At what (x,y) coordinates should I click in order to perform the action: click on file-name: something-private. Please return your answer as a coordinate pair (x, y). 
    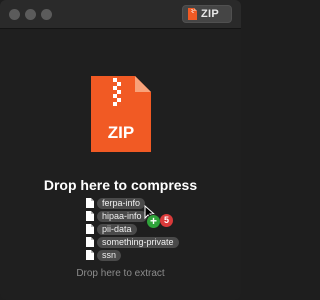
    Looking at the image, I should click on (138, 242).